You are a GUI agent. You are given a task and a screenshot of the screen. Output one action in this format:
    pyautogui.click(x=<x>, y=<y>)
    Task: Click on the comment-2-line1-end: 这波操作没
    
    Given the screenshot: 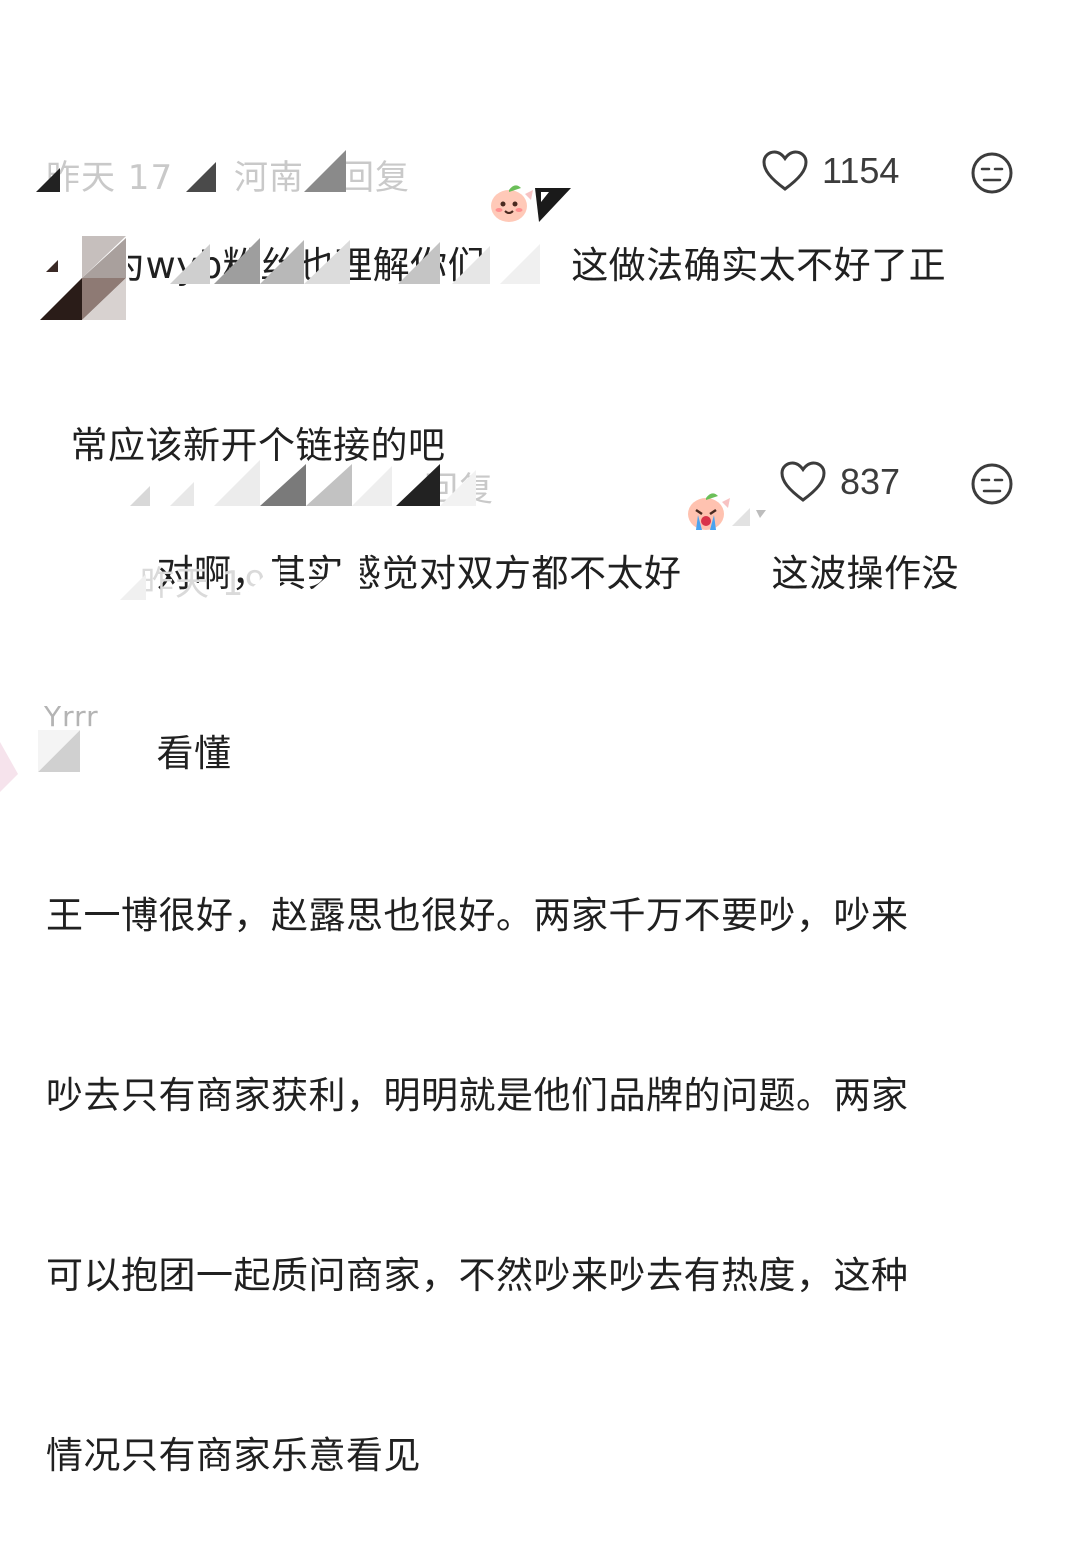 What is the action you would take?
    pyautogui.click(x=865, y=573)
    